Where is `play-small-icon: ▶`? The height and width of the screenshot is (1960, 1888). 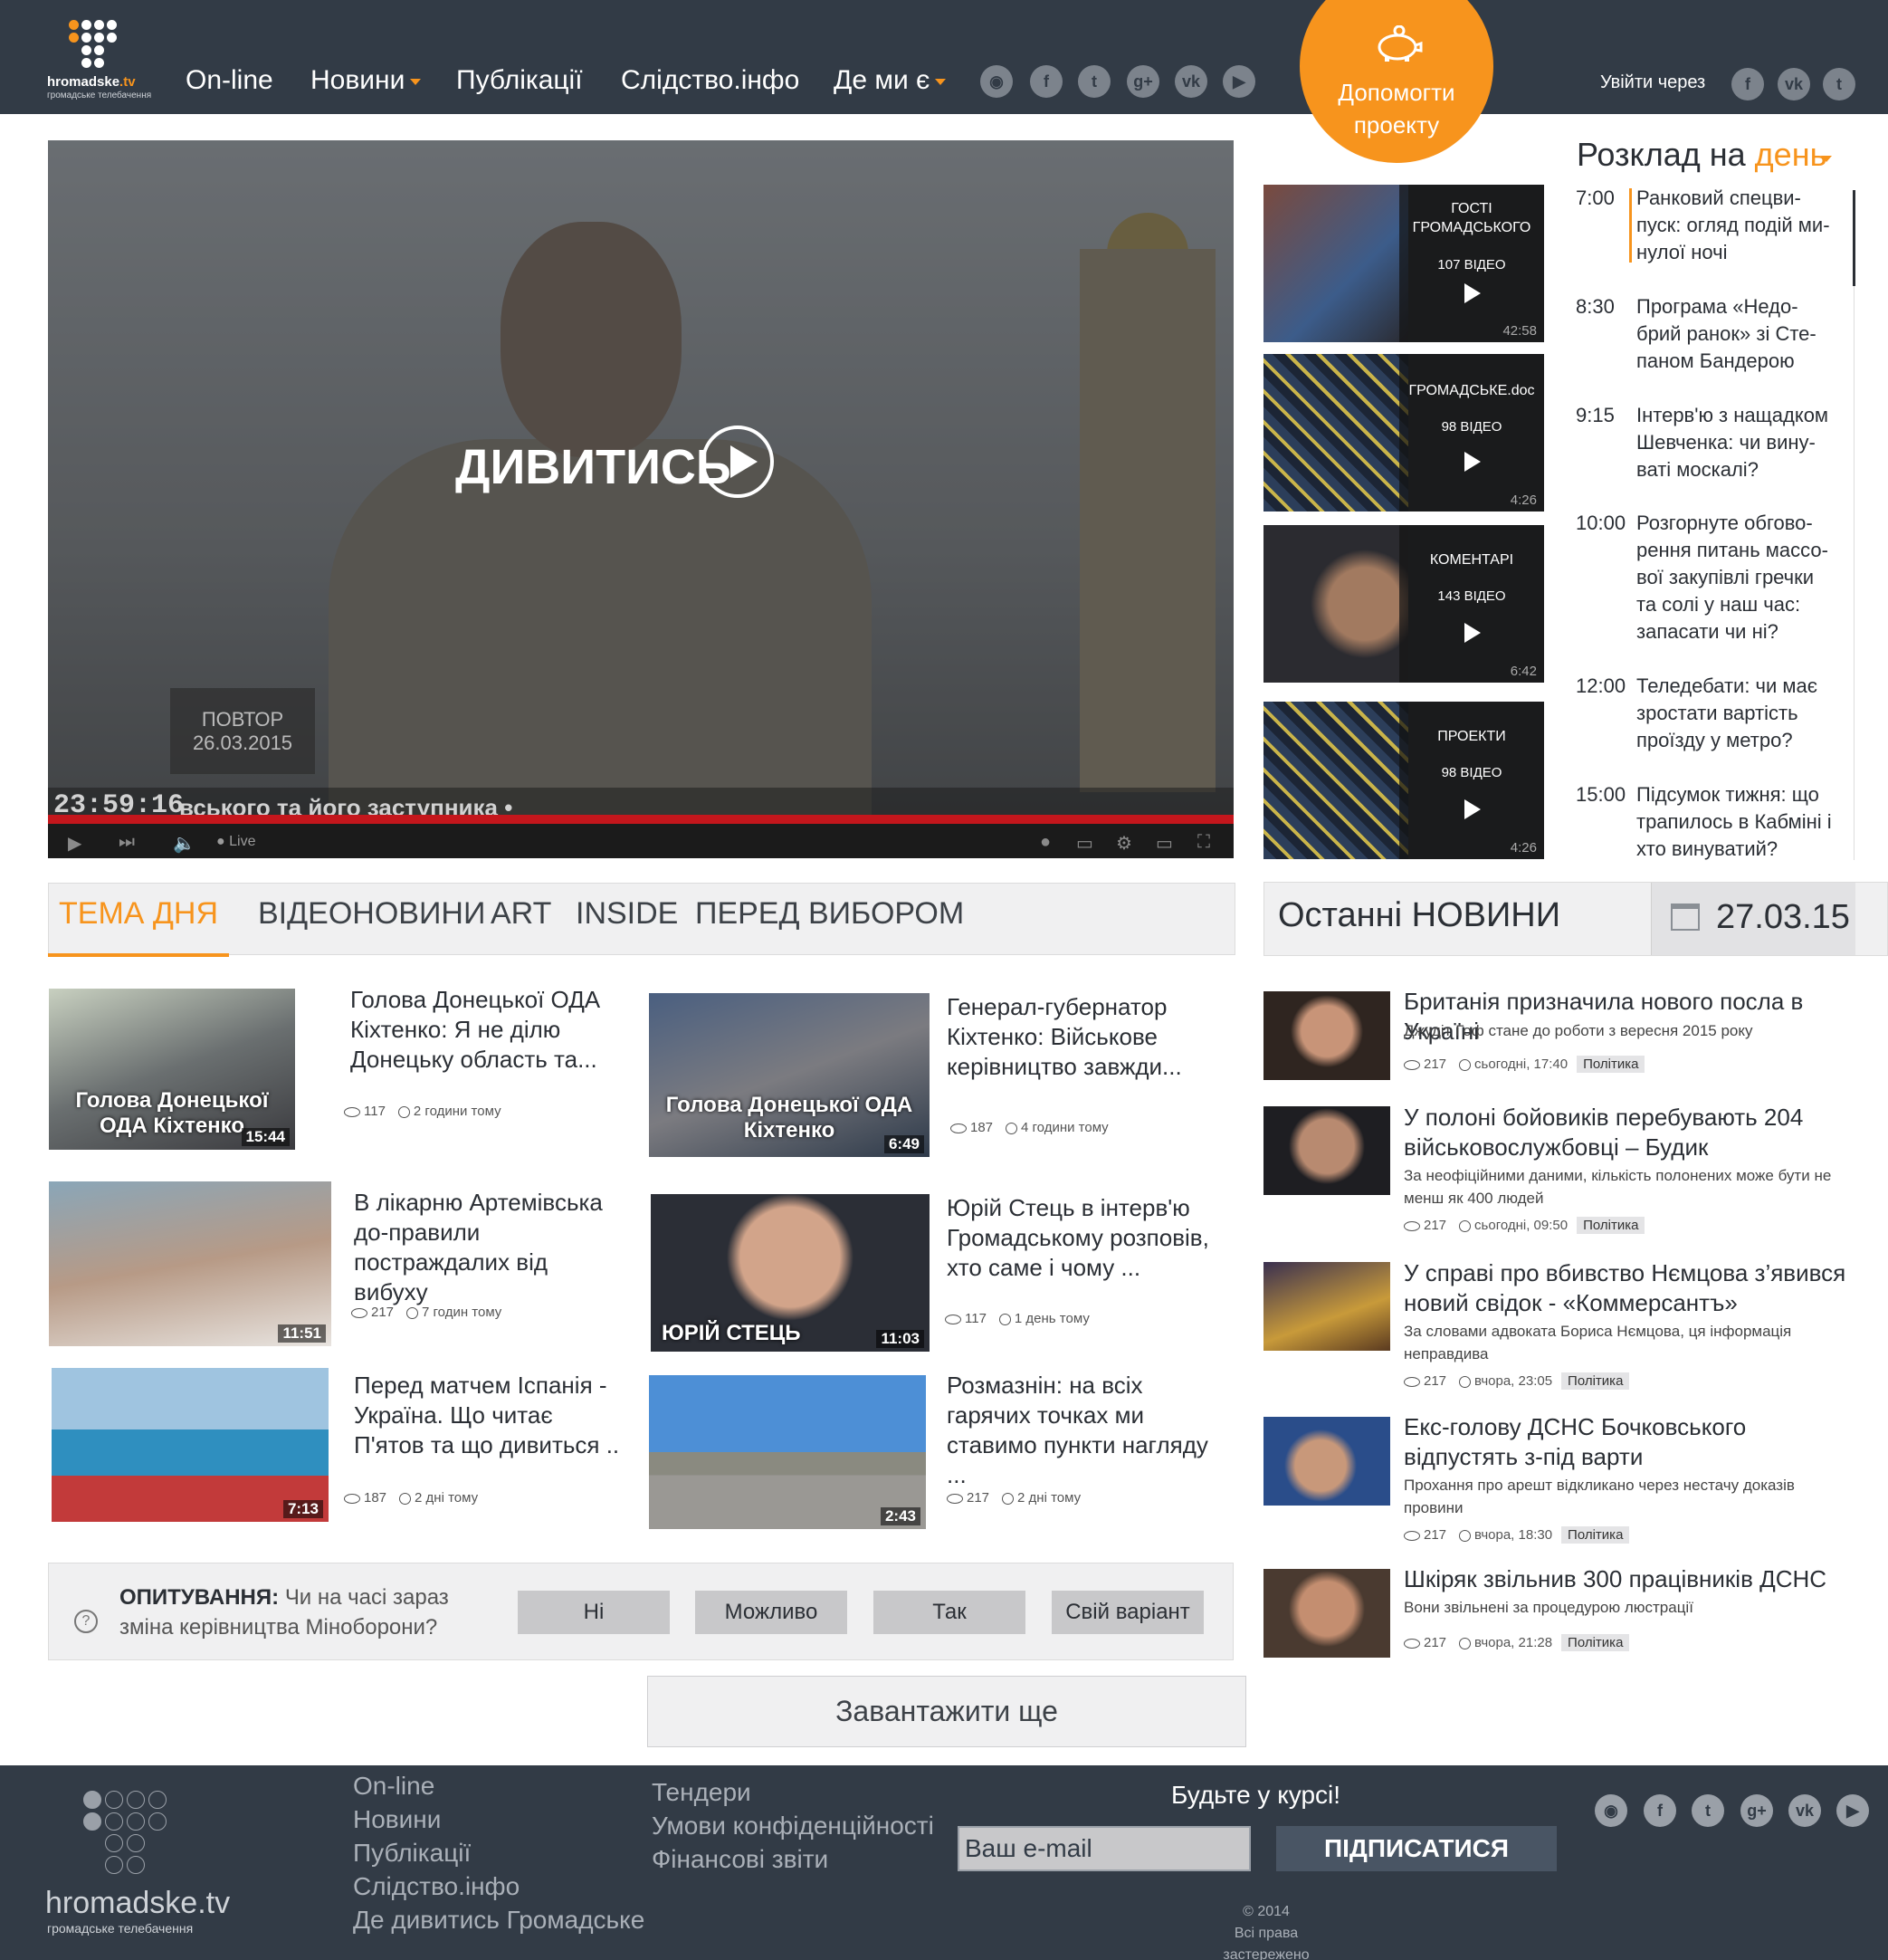
play-small-icon: ▶ is located at coordinates (74, 843).